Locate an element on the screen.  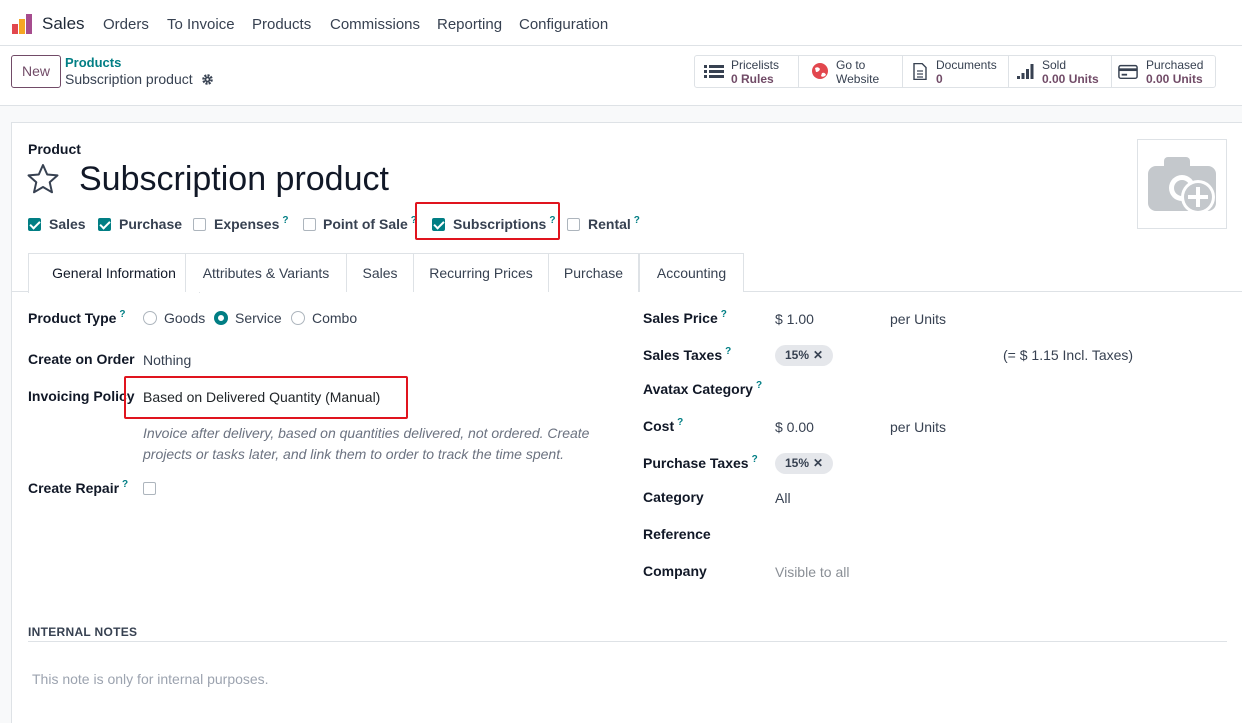
credit-card-icon is located at coordinates (1128, 72).